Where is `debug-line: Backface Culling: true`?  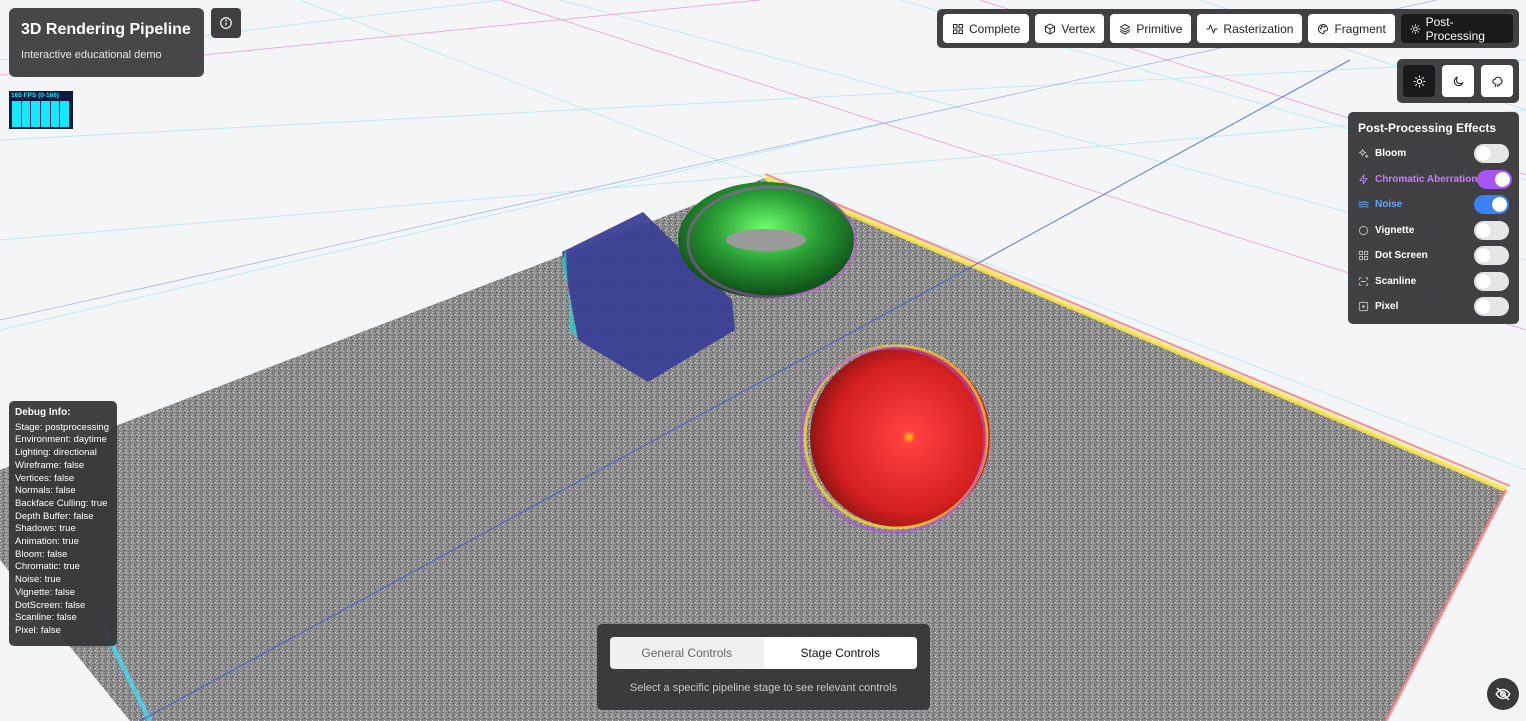
debug-line: Backface Culling: true is located at coordinates (61, 503).